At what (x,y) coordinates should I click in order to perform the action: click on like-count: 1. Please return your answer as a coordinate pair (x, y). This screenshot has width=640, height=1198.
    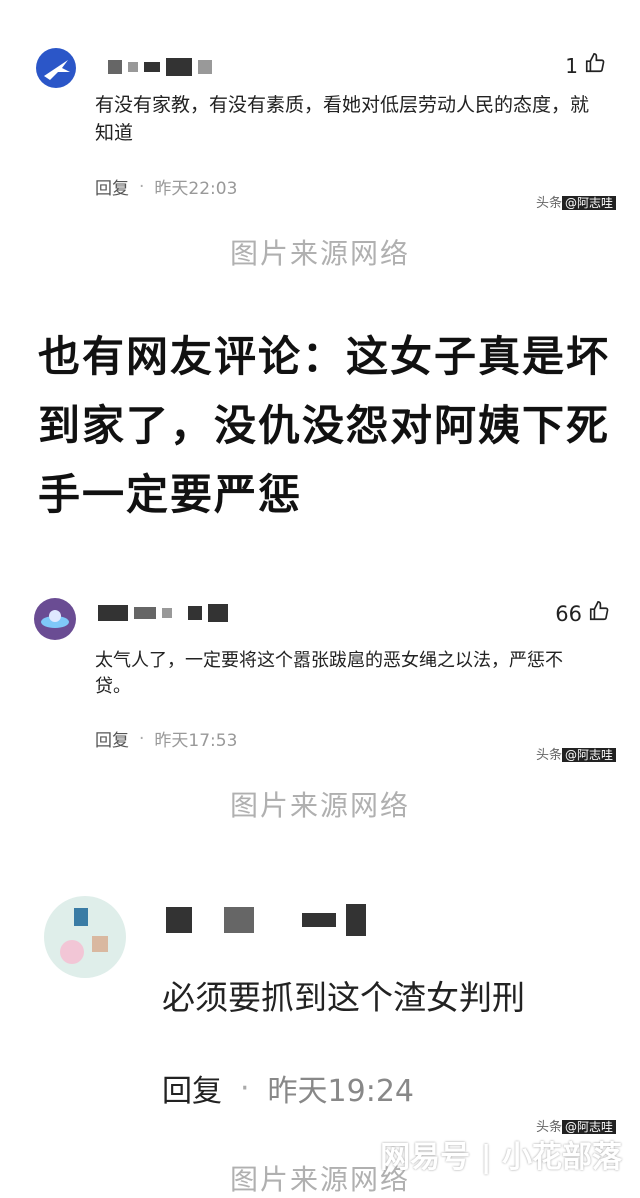
    Looking at the image, I should click on (585, 65).